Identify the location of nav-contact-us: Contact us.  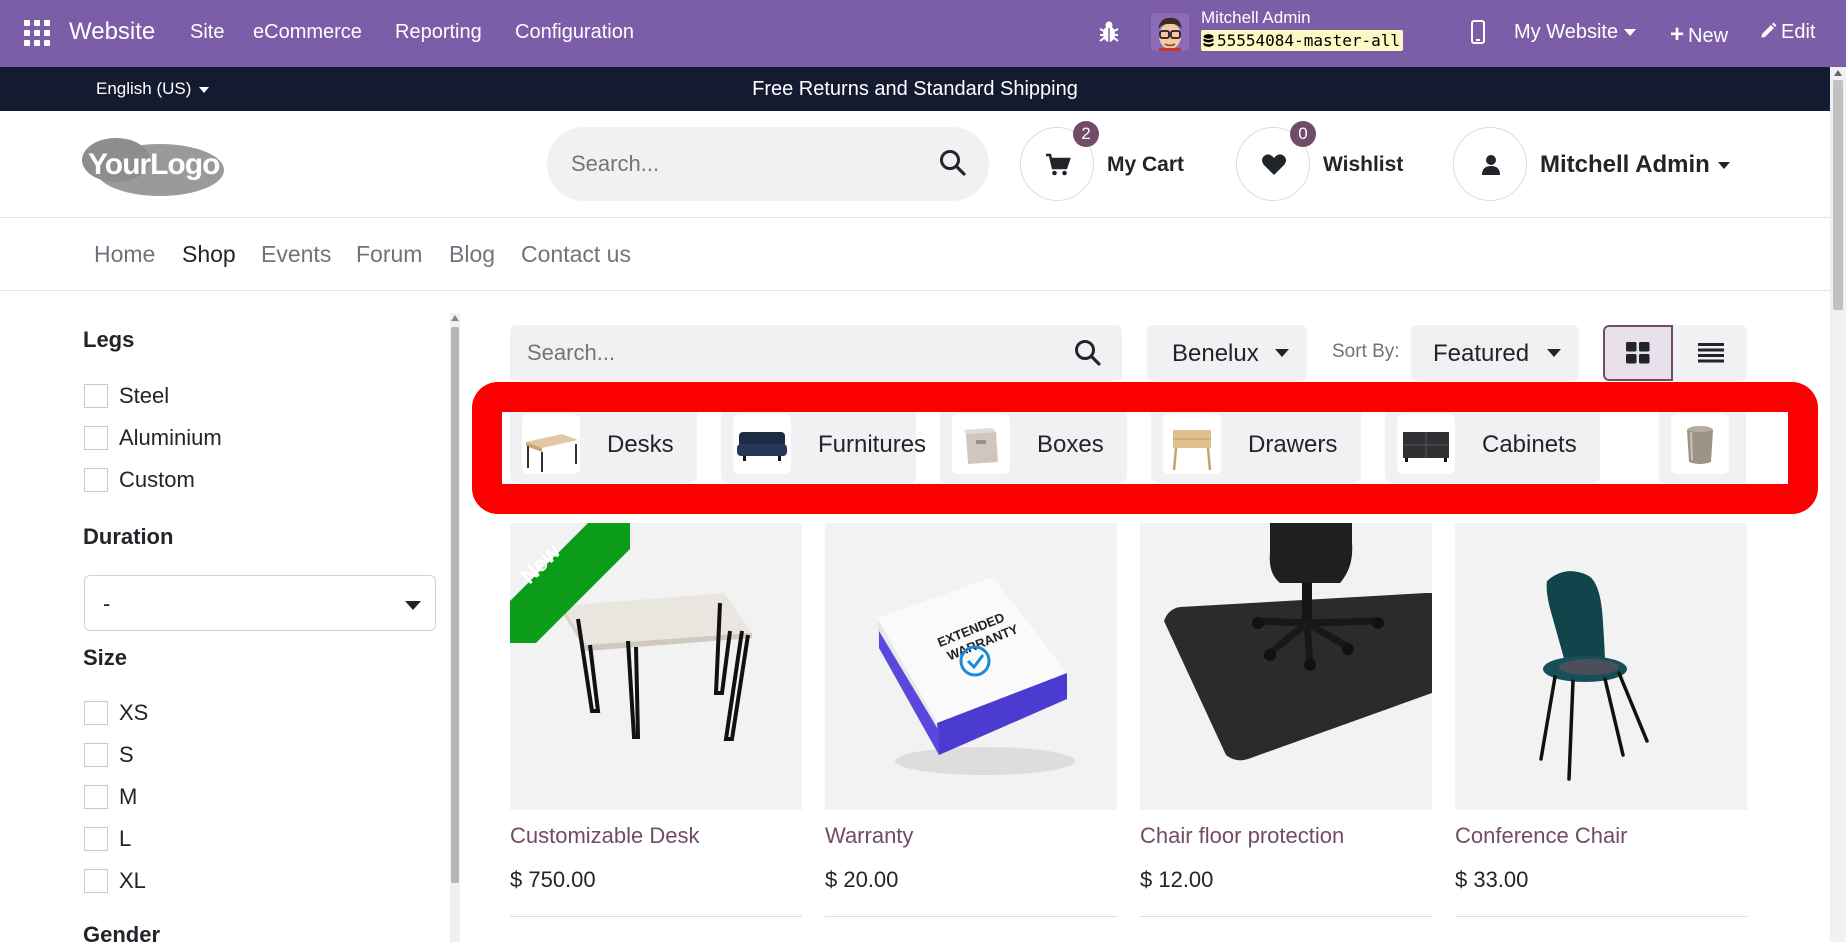
(576, 254).